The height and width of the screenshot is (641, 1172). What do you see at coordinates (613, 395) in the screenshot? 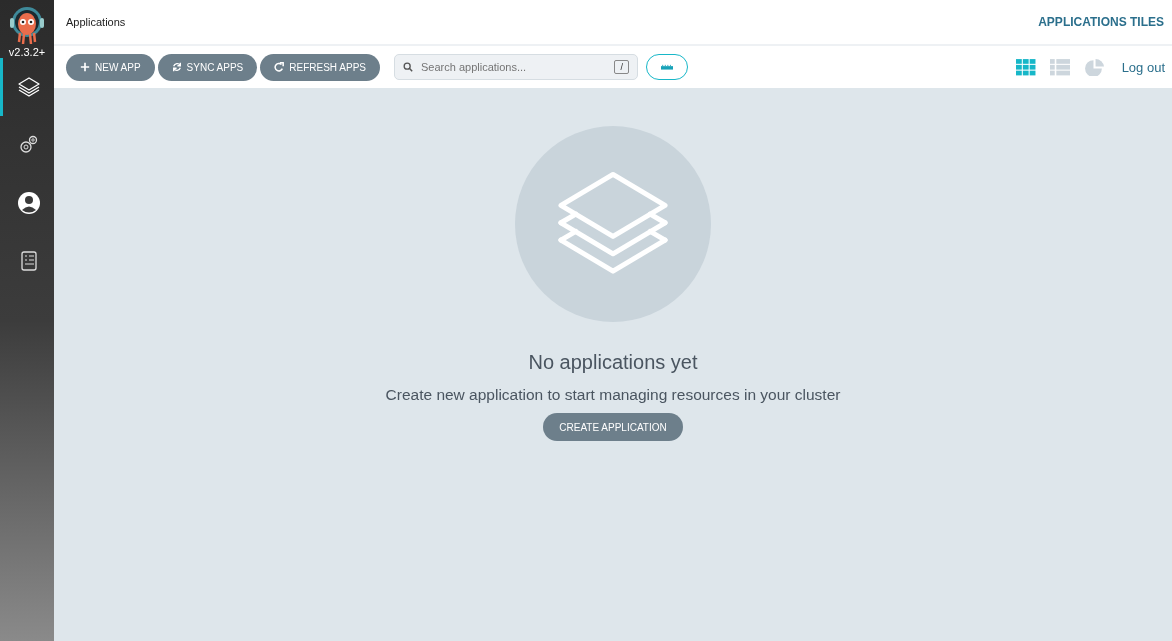
I see `empty-message: Create new application to start managing resources in your cluster` at bounding box center [613, 395].